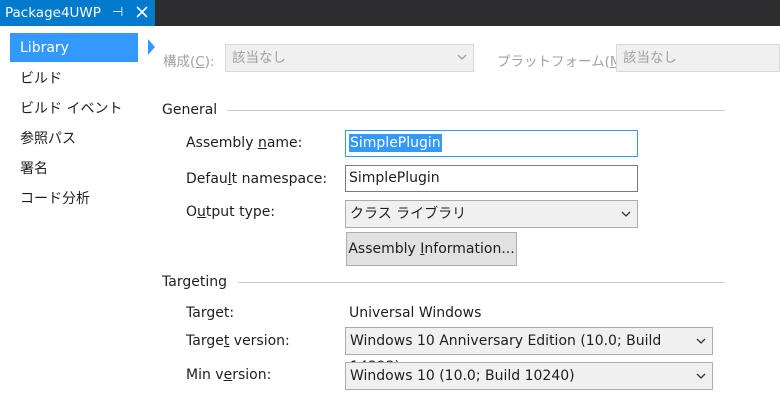 The image size is (780, 404). Describe the element at coordinates (192, 212) in the screenshot. I see `label-text: O` at that location.